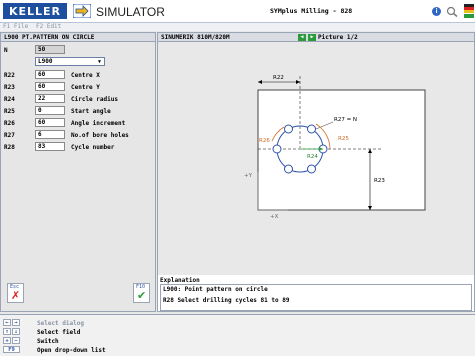  I want to click on menu-edit: F2 Edit, so click(48, 26).